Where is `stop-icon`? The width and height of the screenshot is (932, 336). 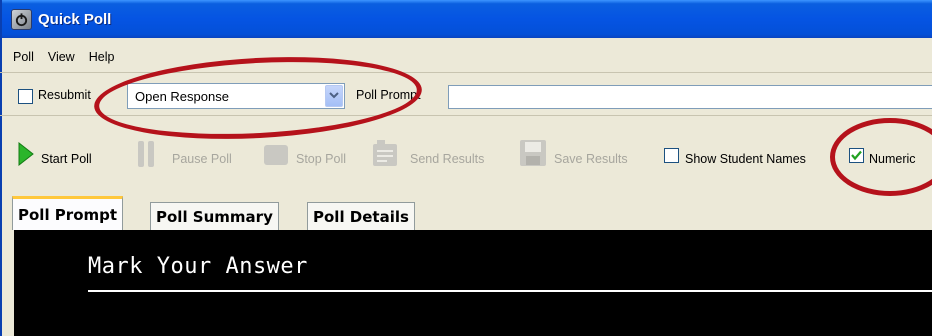 stop-icon is located at coordinates (276, 156).